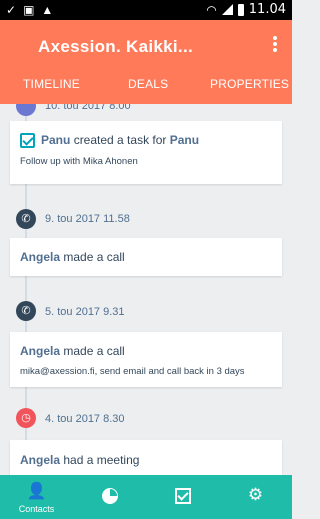  Describe the element at coordinates (275, 44) in the screenshot. I see `overflow-menu-icon` at that location.